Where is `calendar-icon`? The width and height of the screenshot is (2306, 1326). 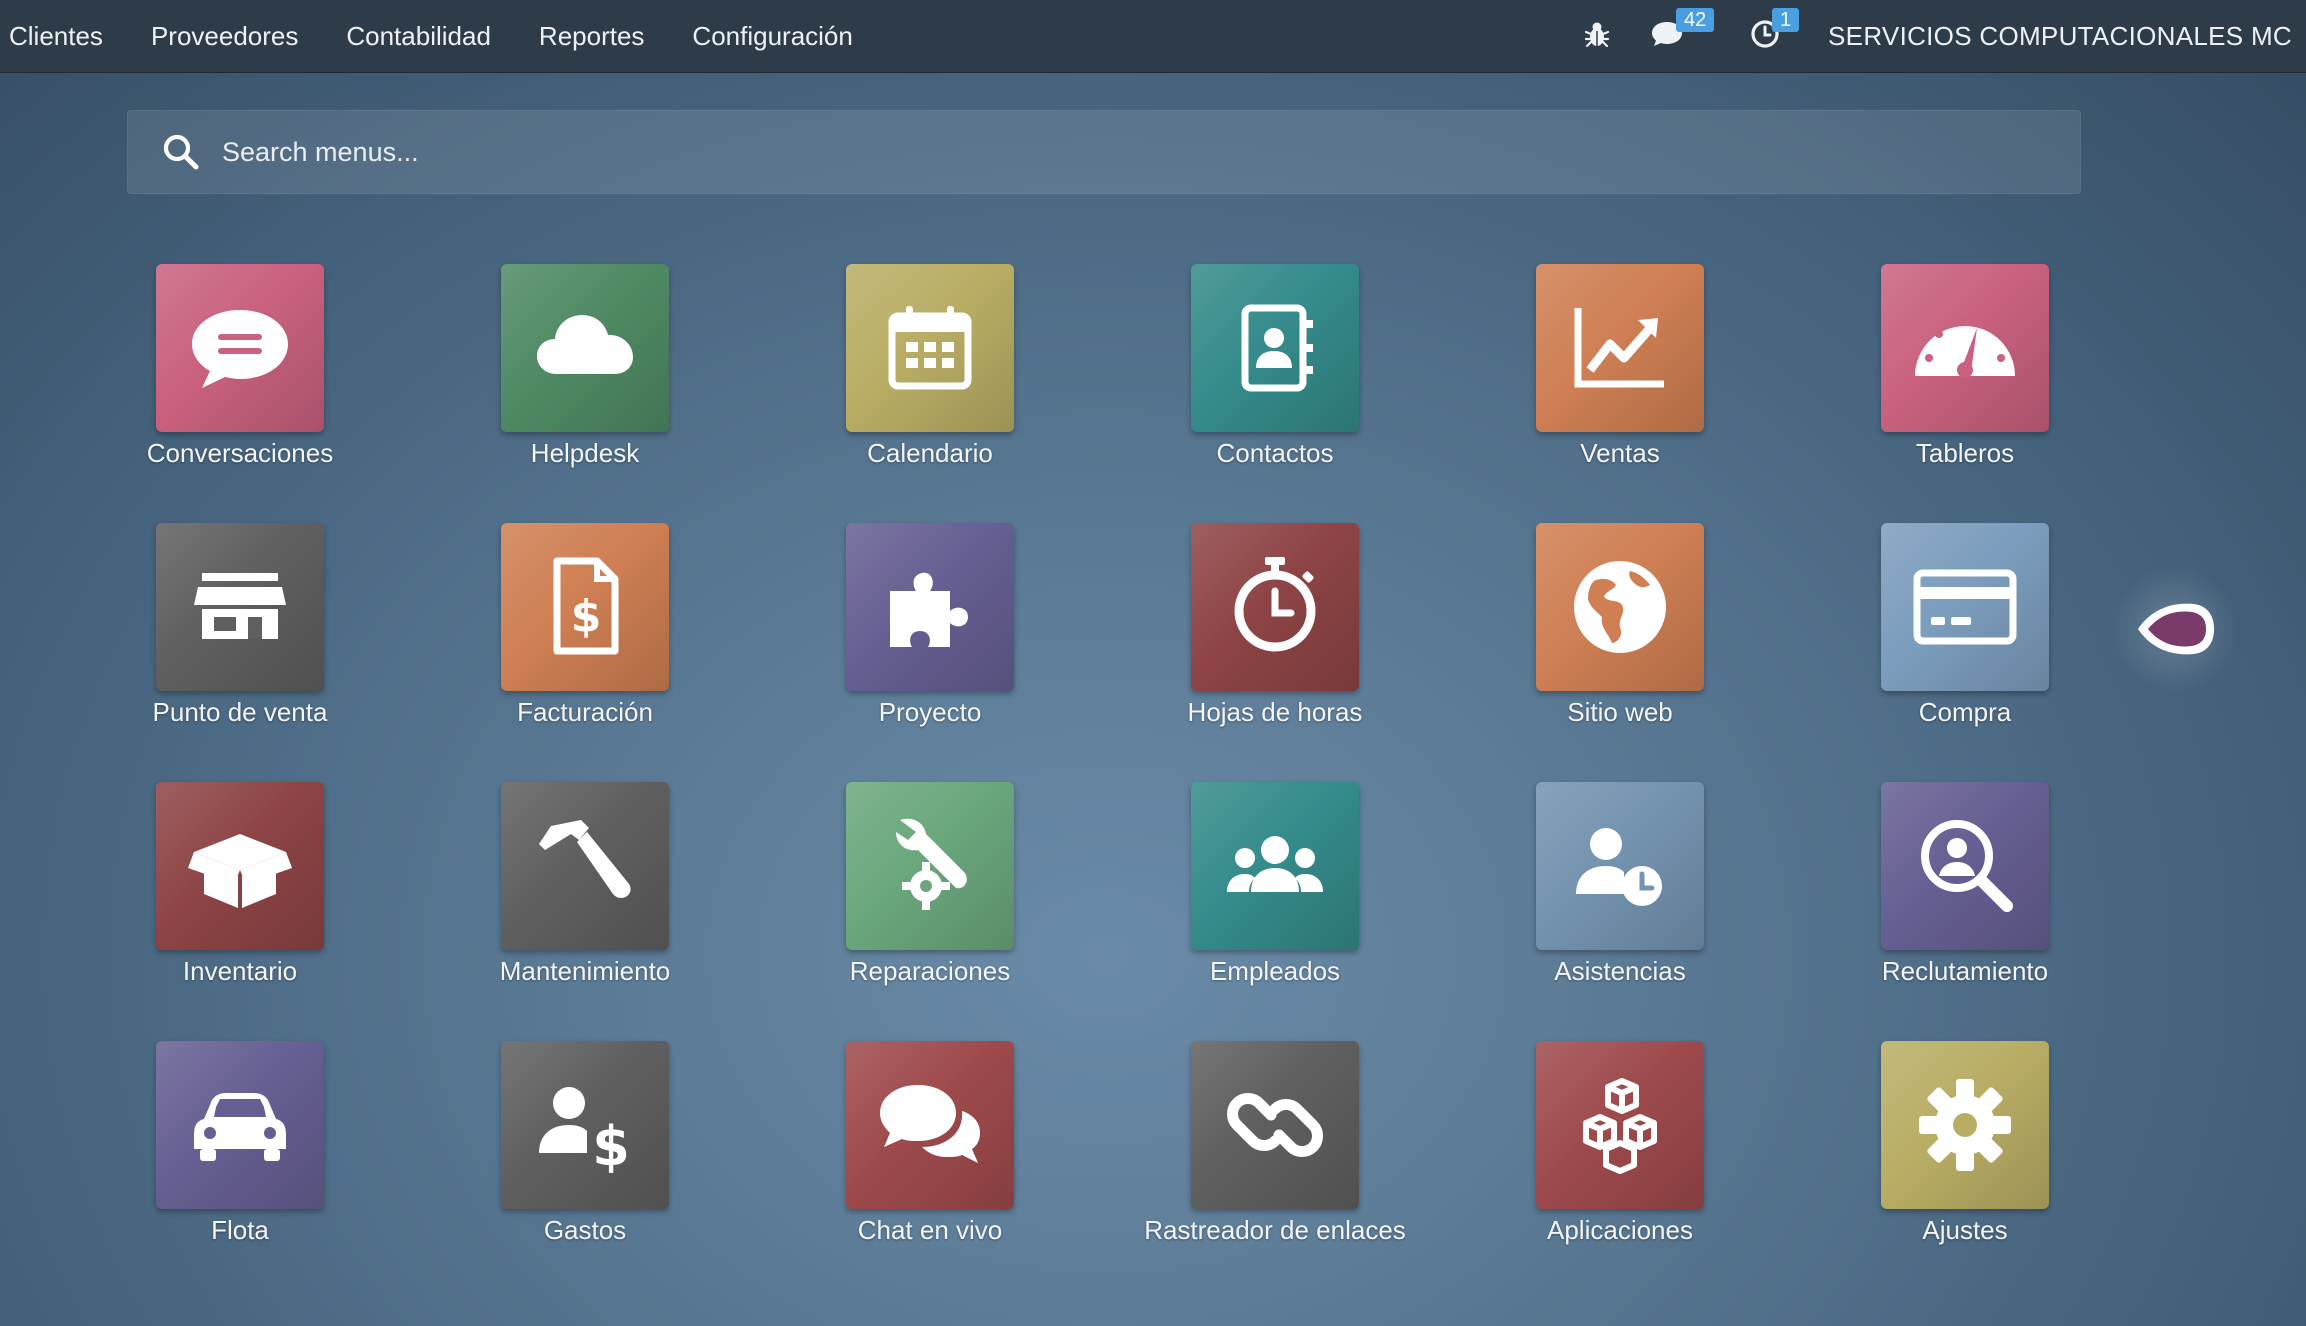
calendar-icon is located at coordinates (930, 348).